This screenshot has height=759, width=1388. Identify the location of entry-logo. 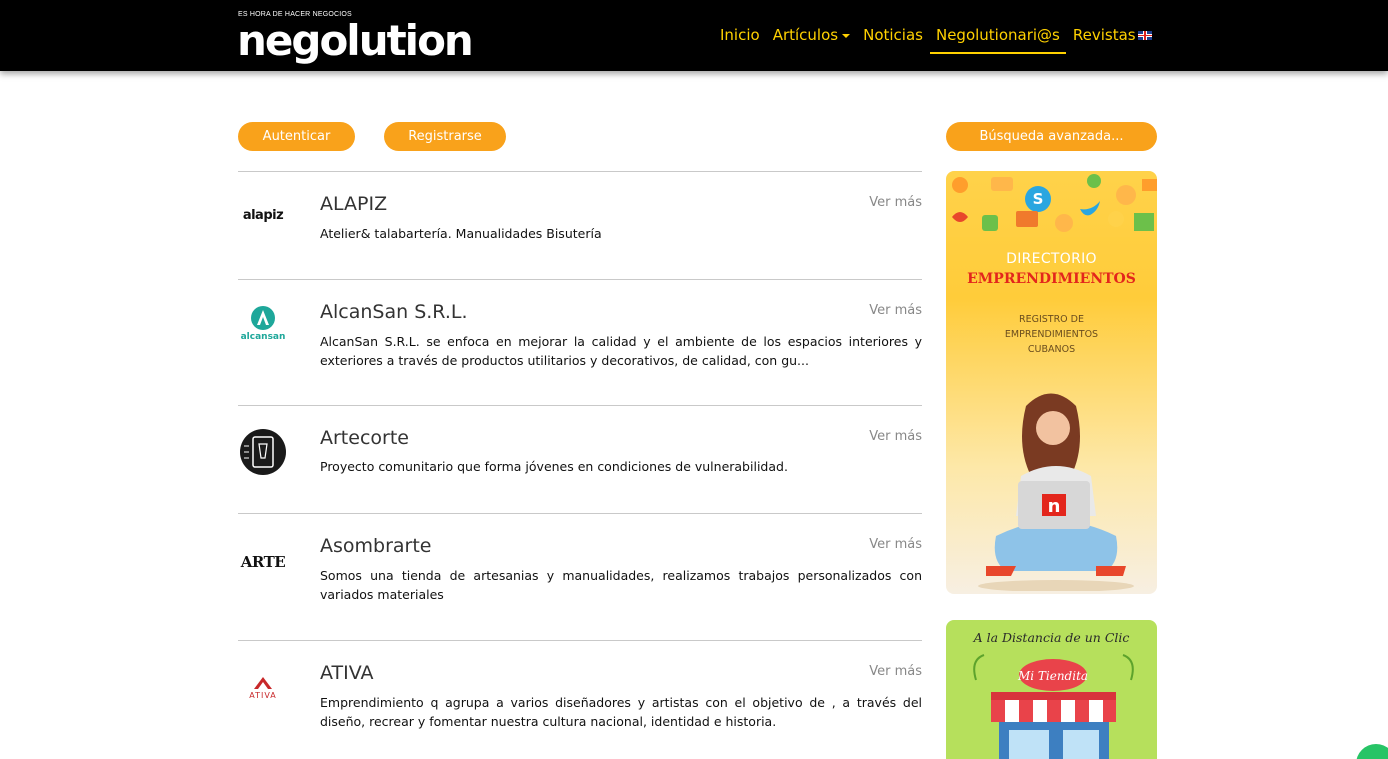
(263, 452).